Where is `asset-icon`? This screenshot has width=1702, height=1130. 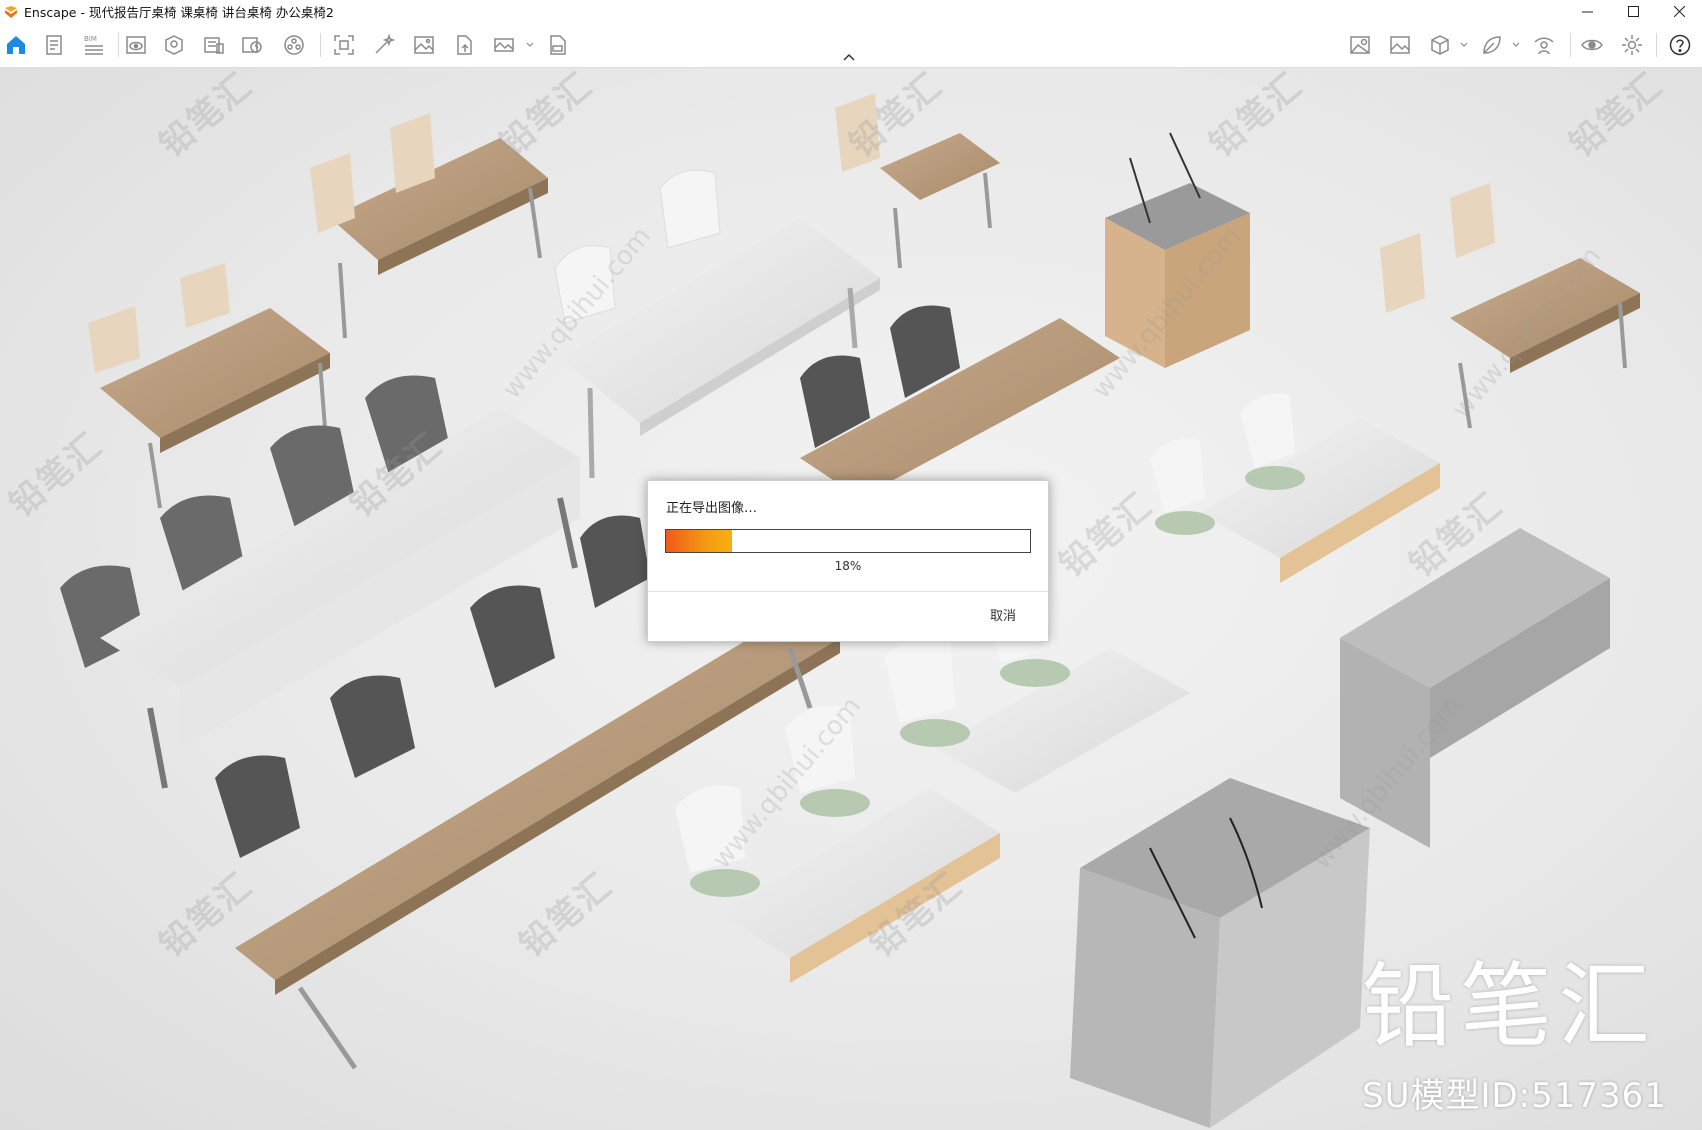
asset-icon is located at coordinates (174, 45).